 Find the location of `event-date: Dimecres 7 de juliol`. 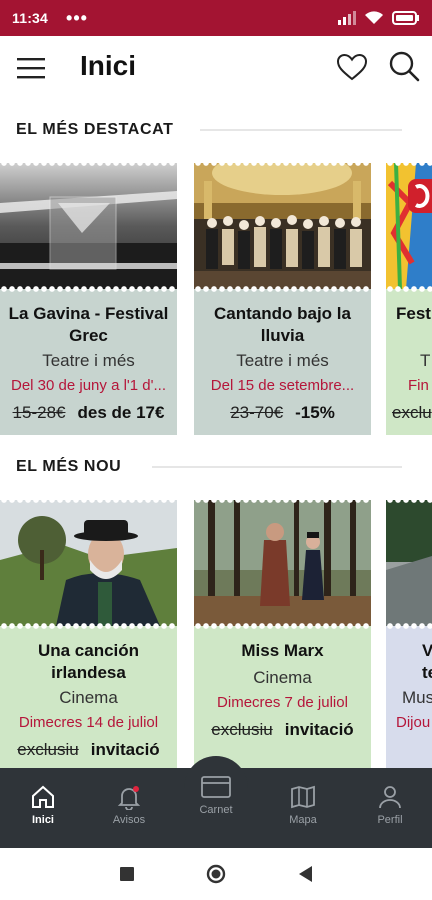

event-date: Dimecres 7 de juliol is located at coordinates (282, 702).